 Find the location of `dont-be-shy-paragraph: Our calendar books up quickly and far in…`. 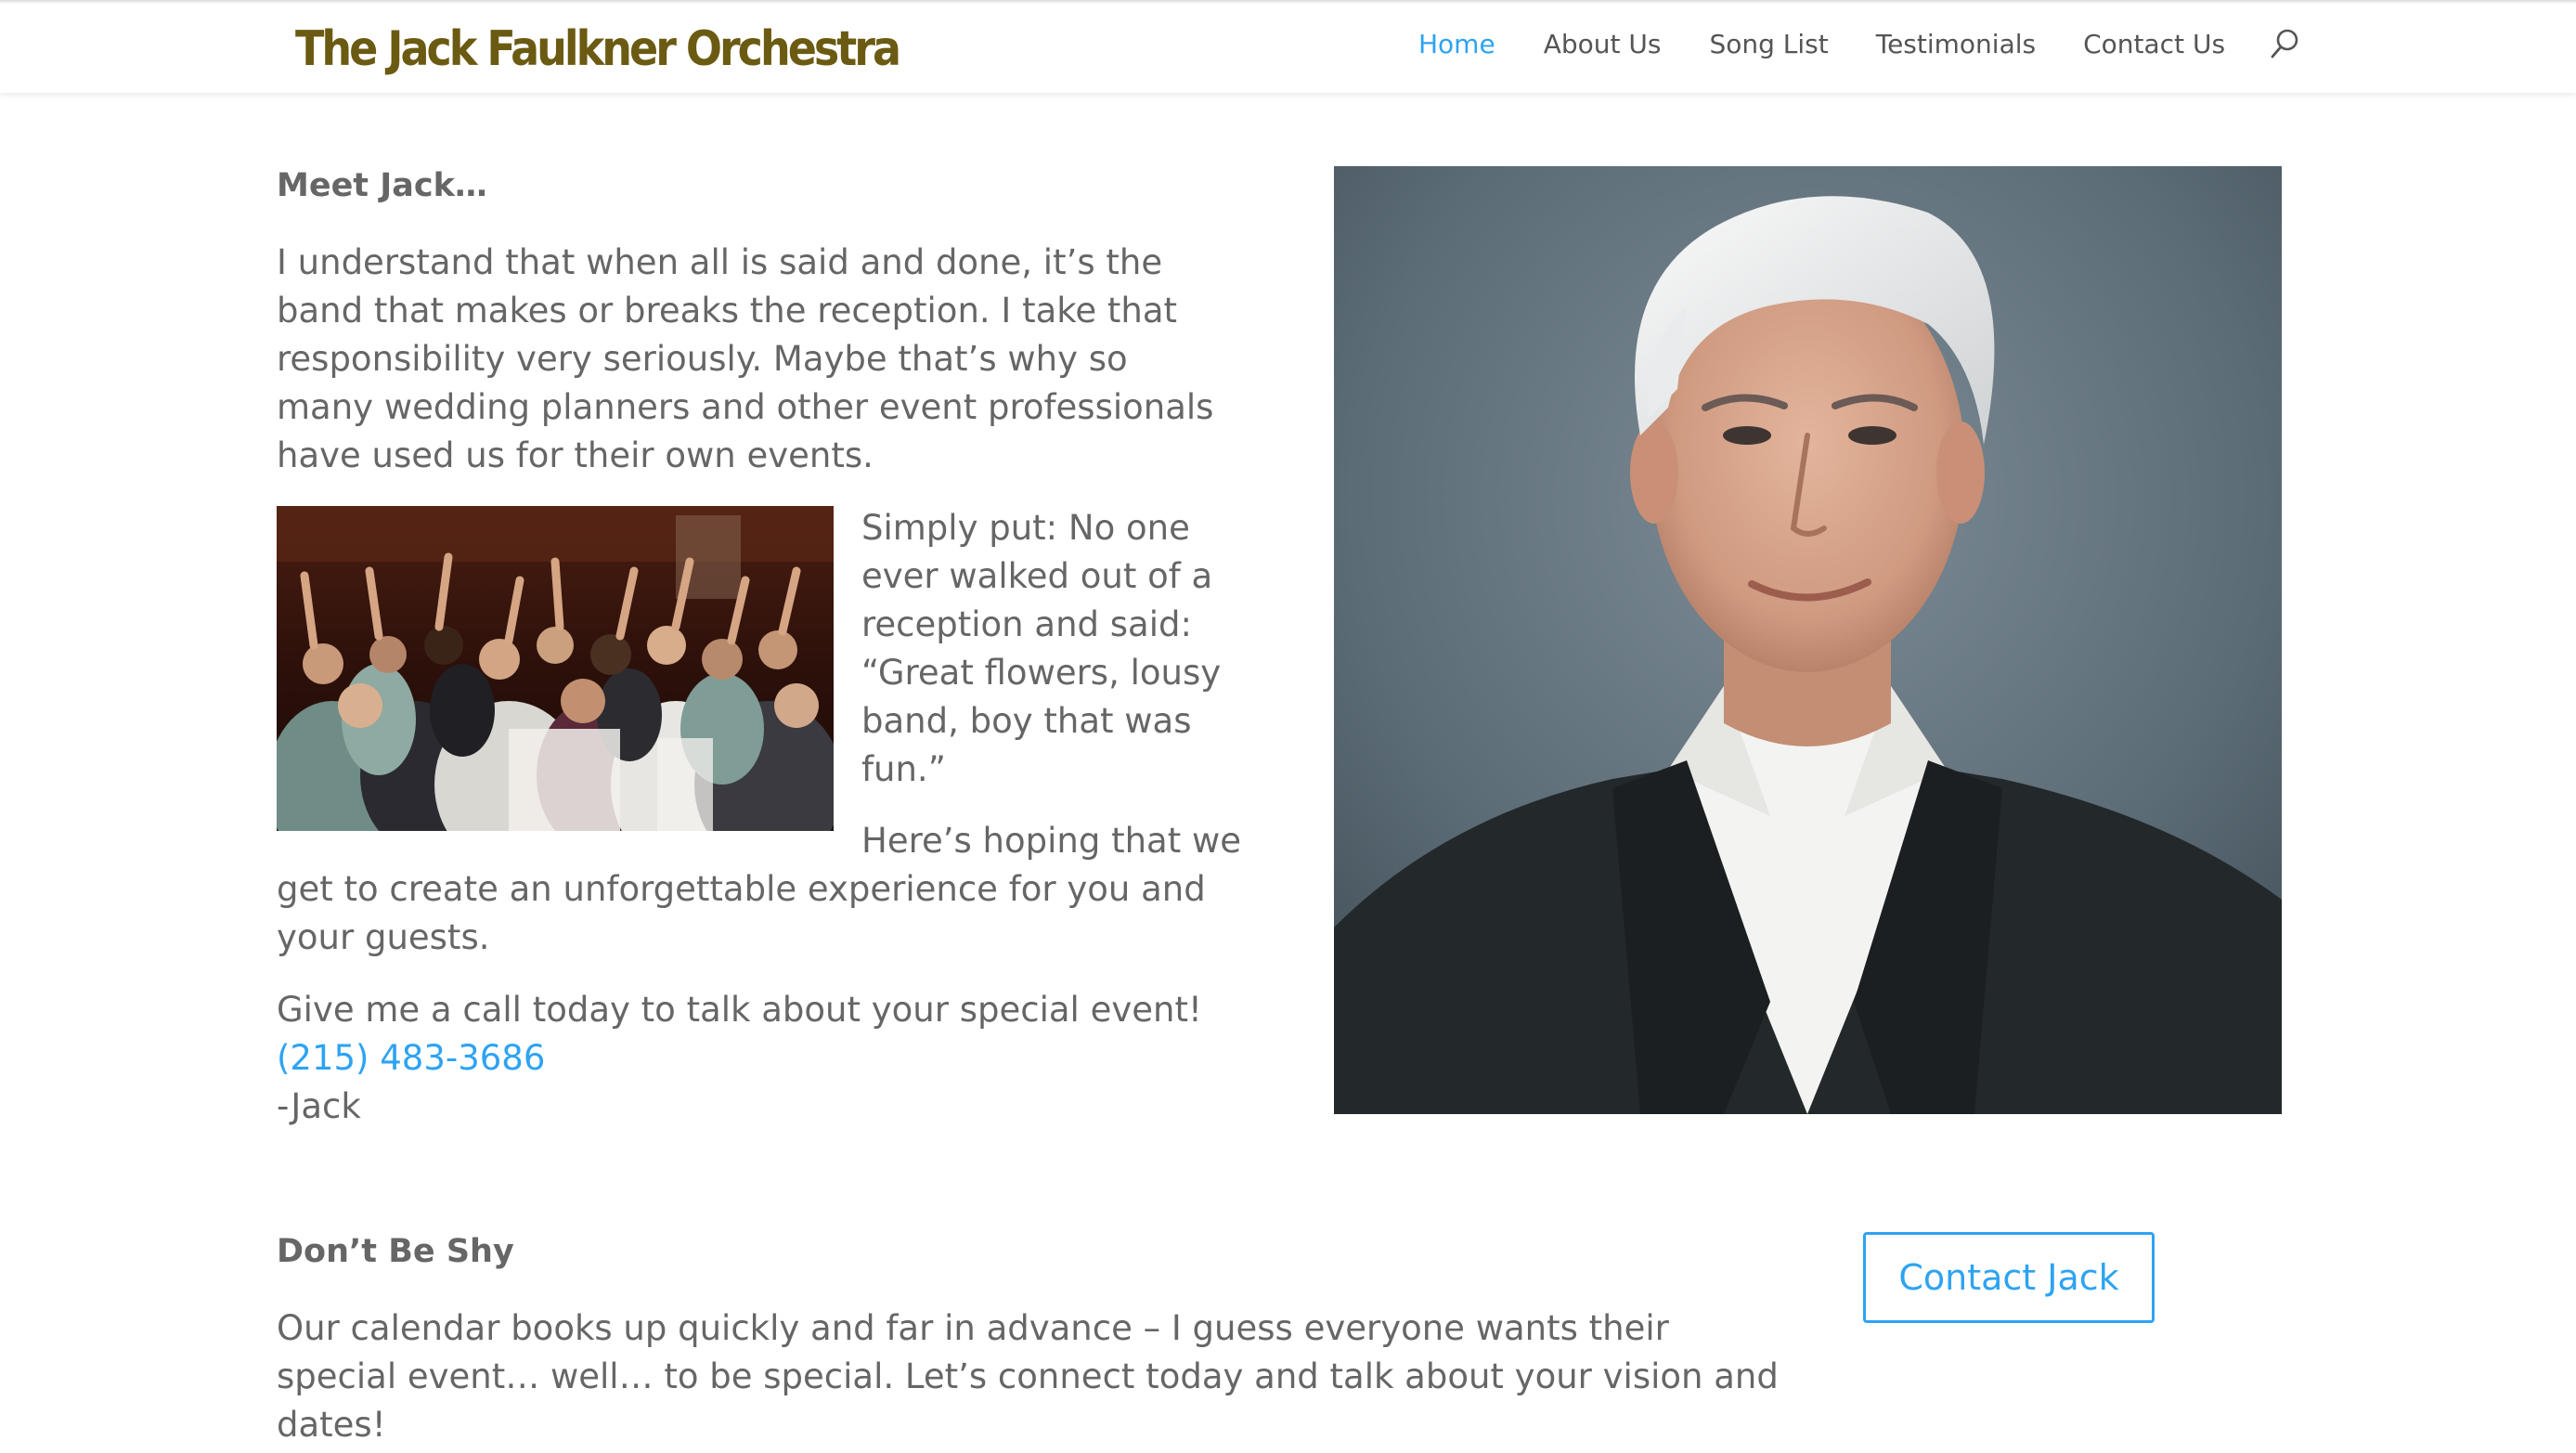

dont-be-shy-paragraph: Our calendar books up quickly and far in… is located at coordinates (1028, 1376).